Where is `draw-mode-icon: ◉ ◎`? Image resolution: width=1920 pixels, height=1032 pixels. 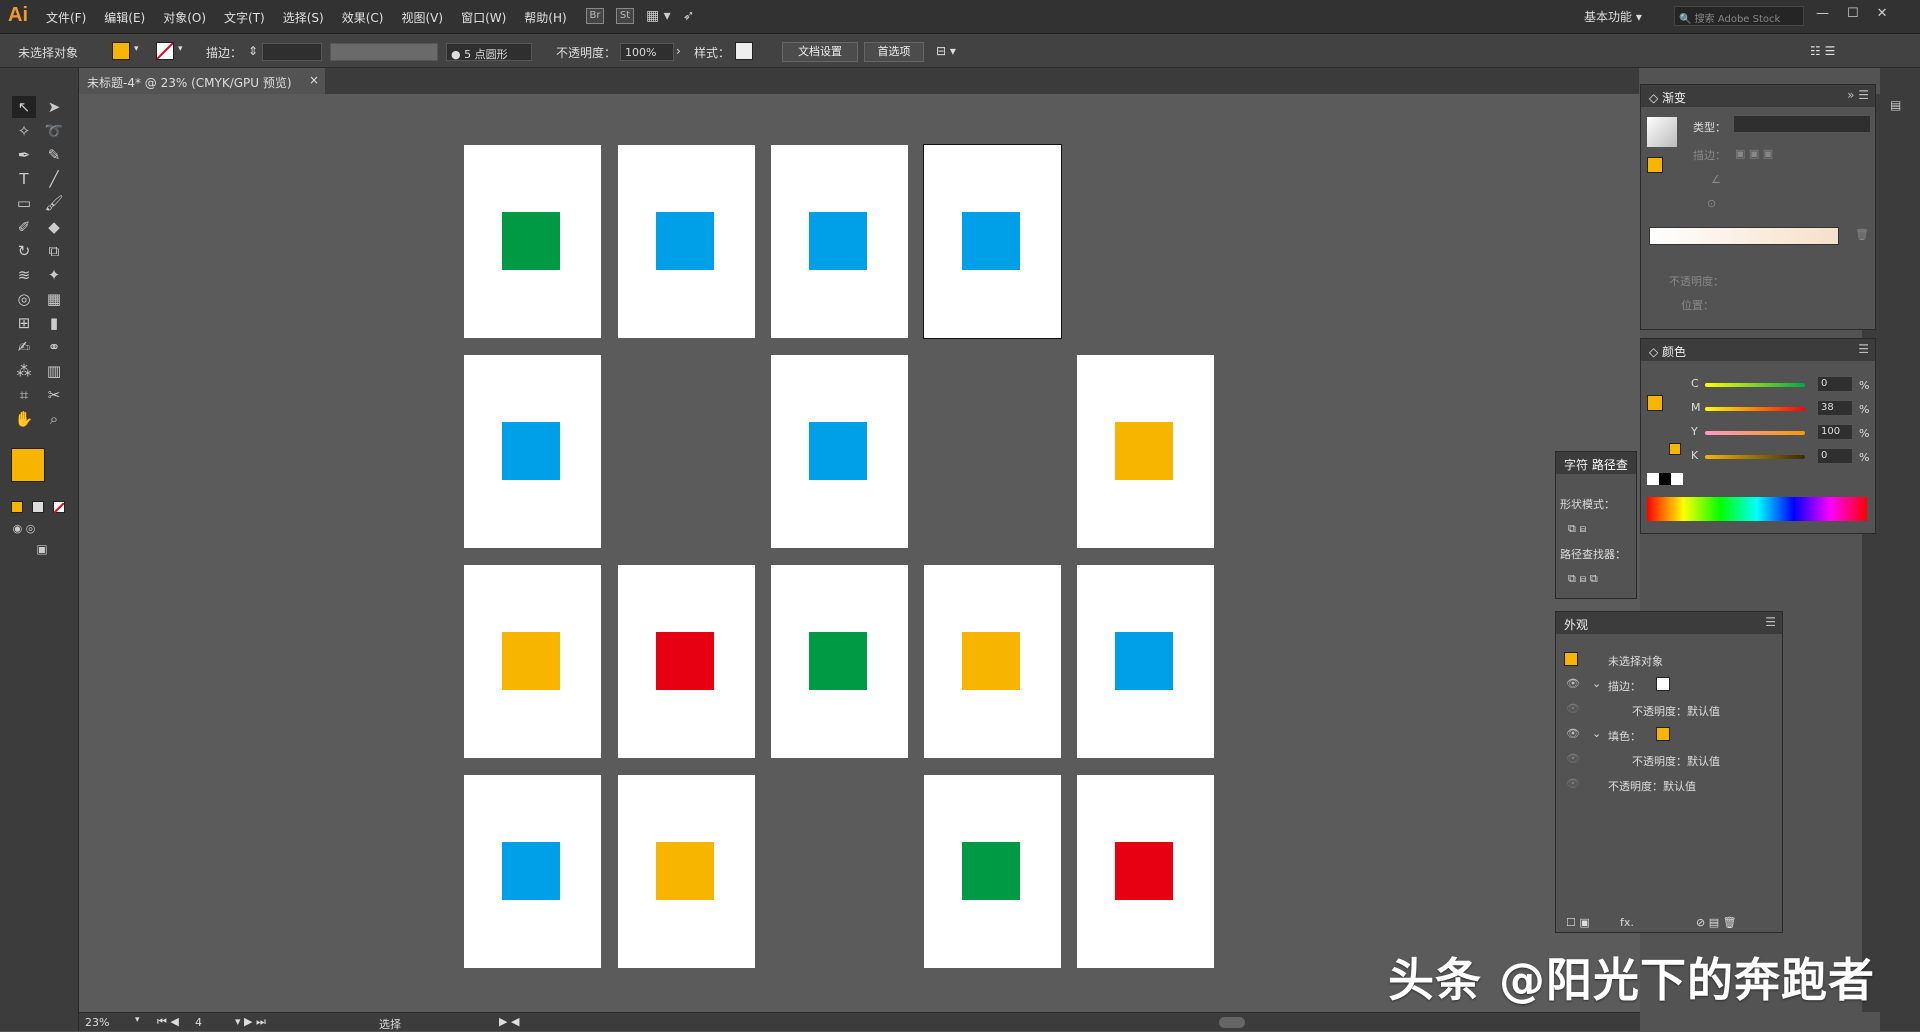
draw-mode-icon: ◉ ◎ is located at coordinates (24, 529).